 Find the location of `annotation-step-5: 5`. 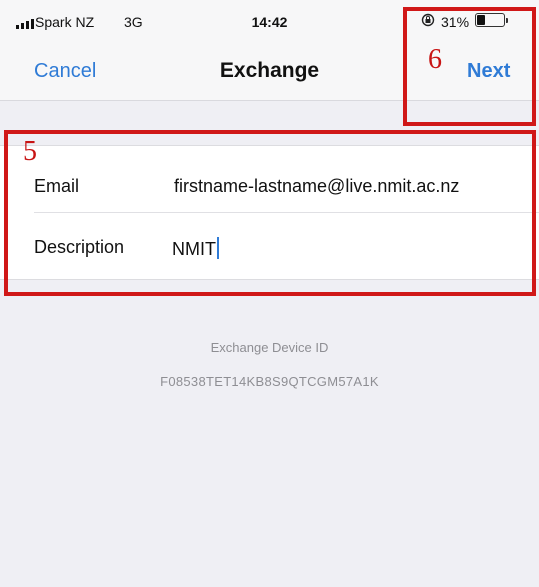

annotation-step-5: 5 is located at coordinates (30, 151).